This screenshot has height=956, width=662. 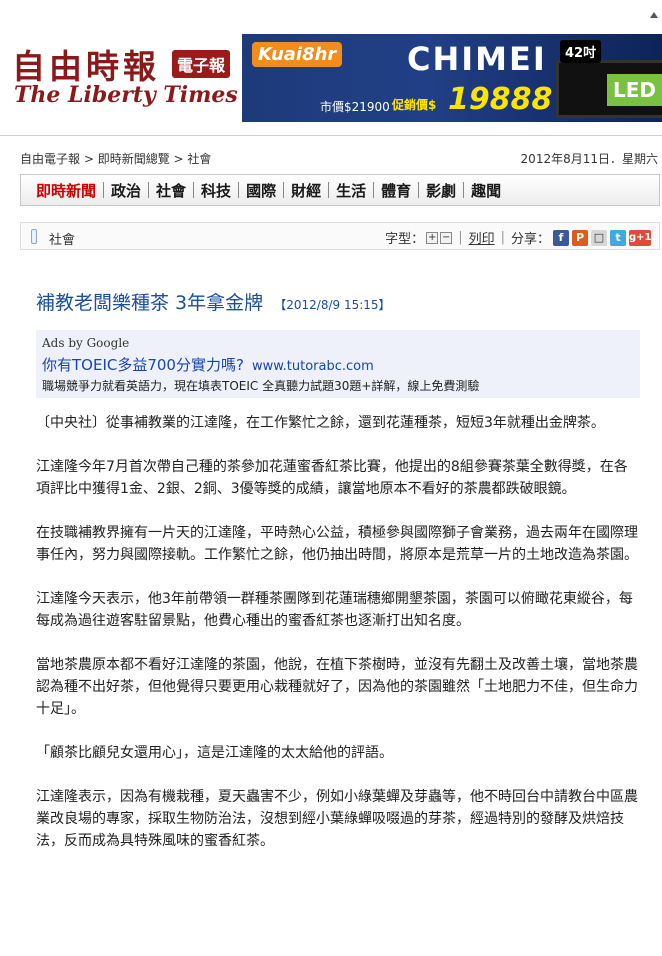 I want to click on banner-store-logo: Kuai8hr, so click(x=297, y=54).